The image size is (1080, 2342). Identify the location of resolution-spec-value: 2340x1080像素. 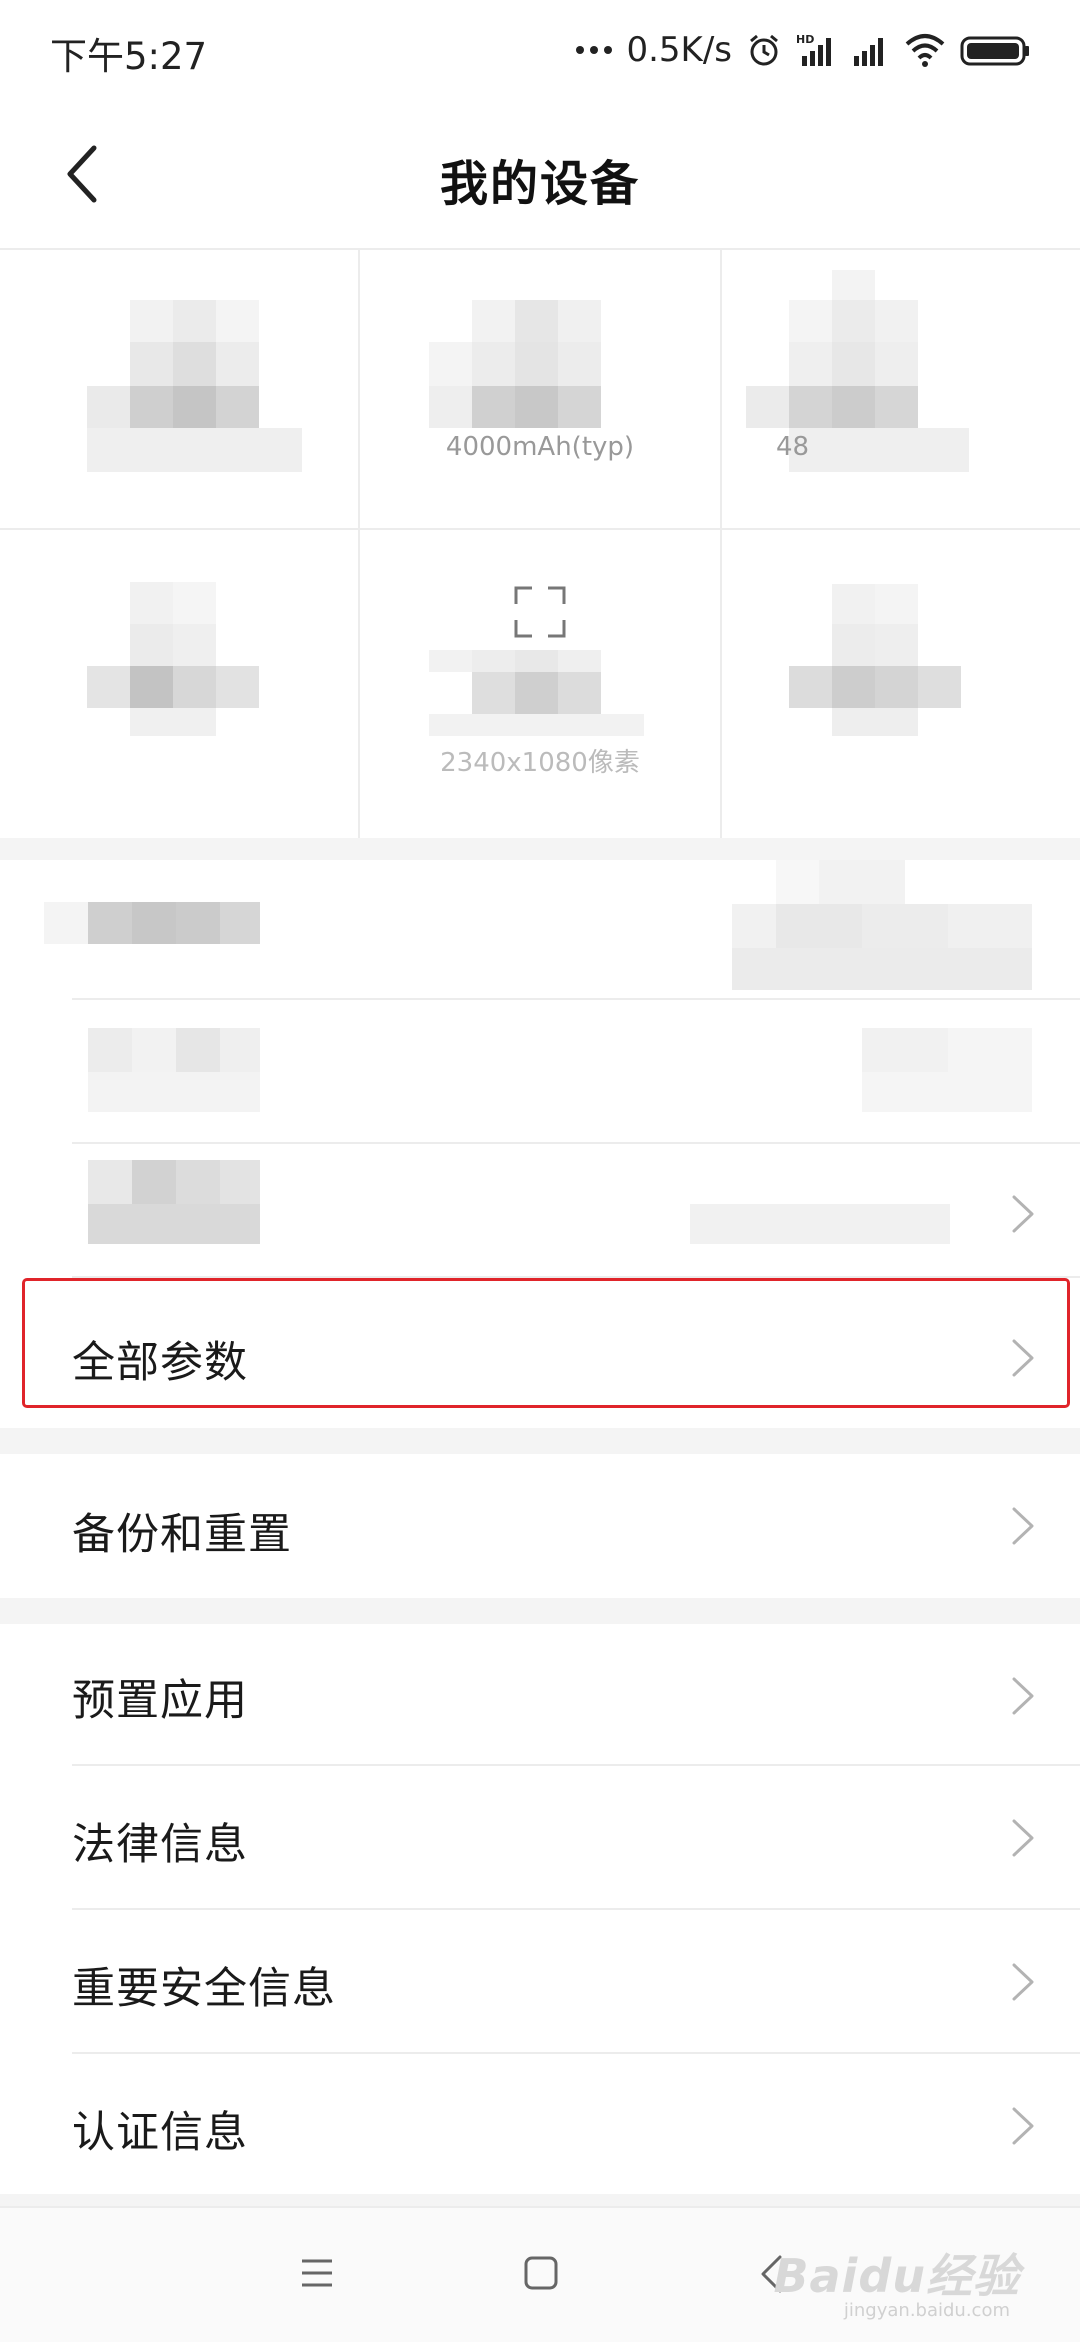
(540, 763).